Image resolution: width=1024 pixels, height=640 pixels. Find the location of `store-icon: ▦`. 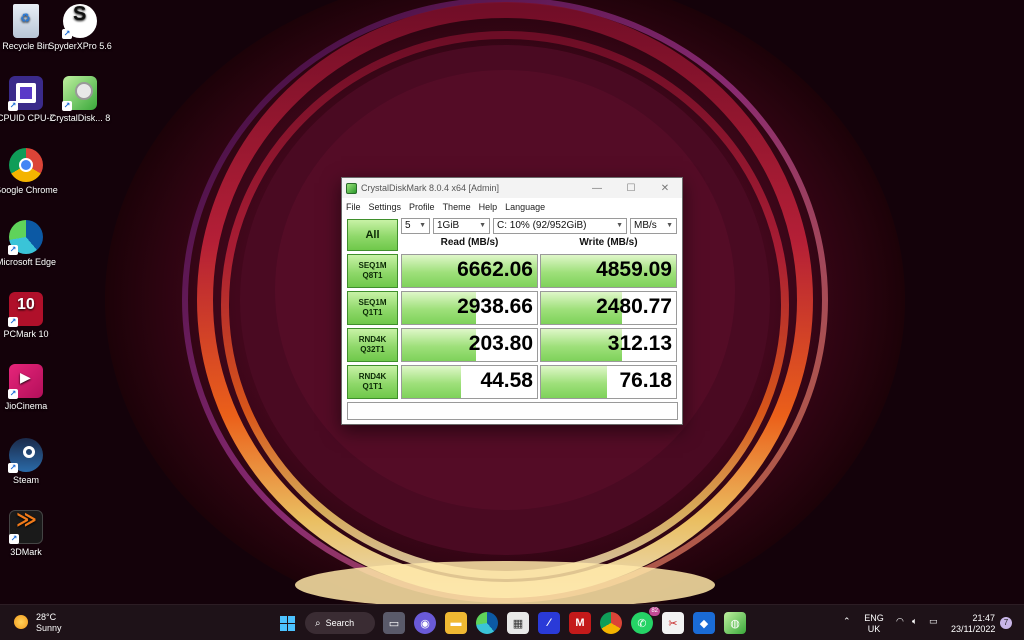

store-icon: ▦ is located at coordinates (518, 623).